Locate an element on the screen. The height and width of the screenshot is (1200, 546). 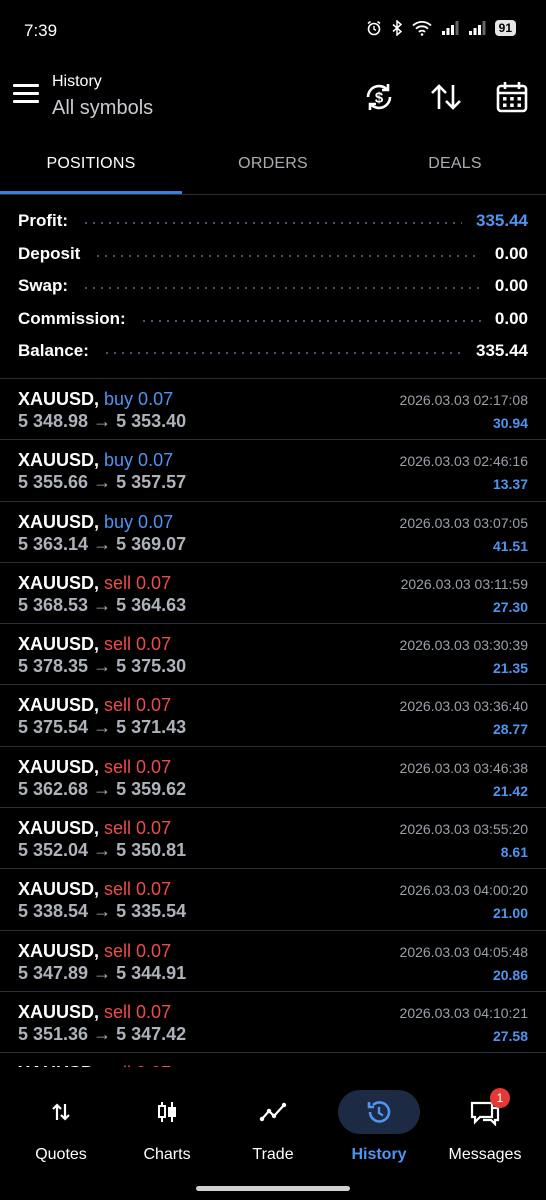
deposit-label: Deposit is located at coordinates (49, 253).